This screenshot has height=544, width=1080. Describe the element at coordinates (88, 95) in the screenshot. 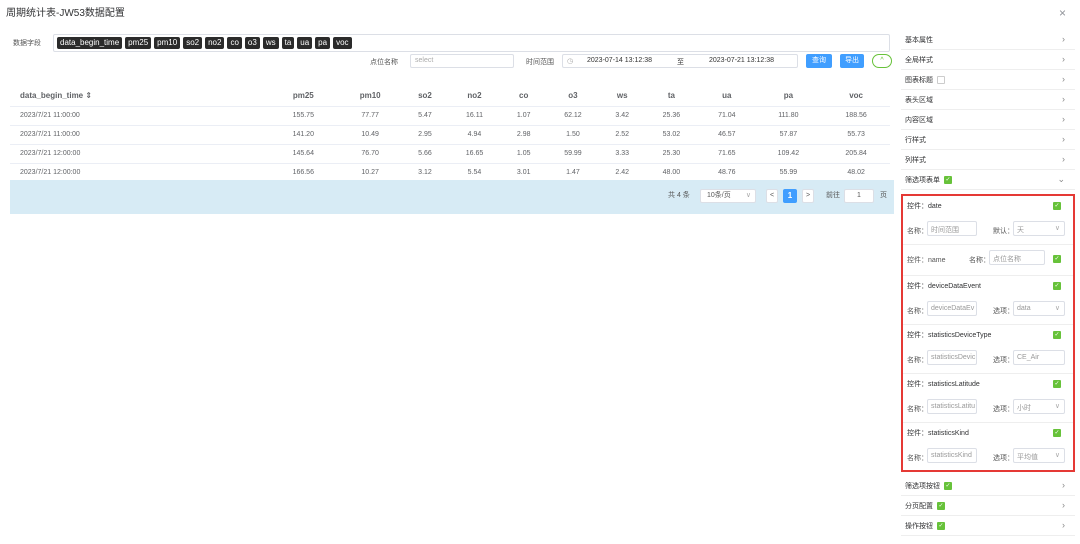

I see `sort-icon: ⇕` at that location.